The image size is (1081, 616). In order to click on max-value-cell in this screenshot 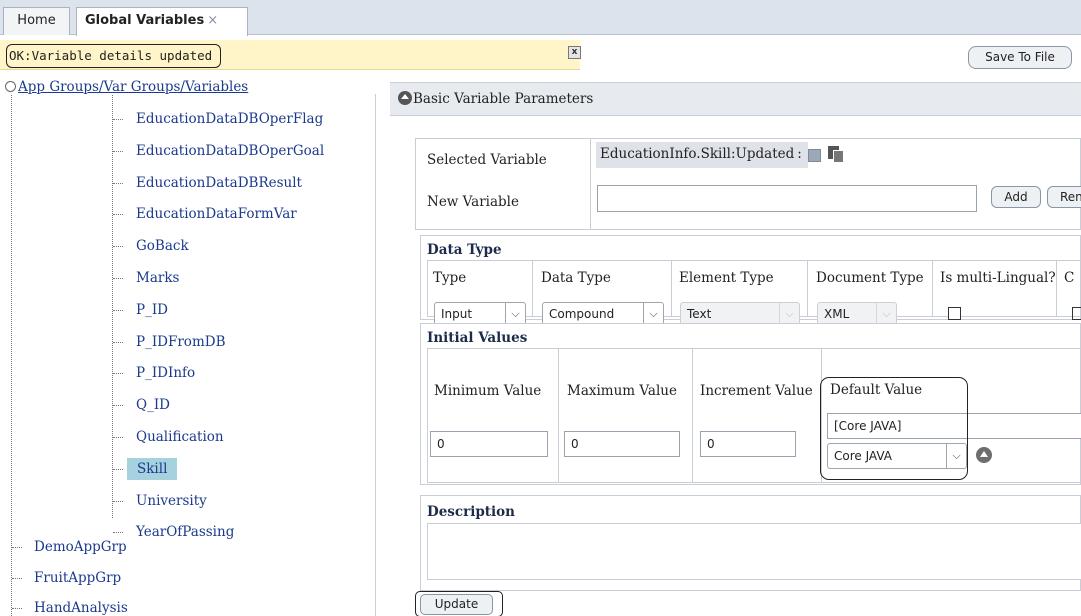, I will do `click(625, 415)`.